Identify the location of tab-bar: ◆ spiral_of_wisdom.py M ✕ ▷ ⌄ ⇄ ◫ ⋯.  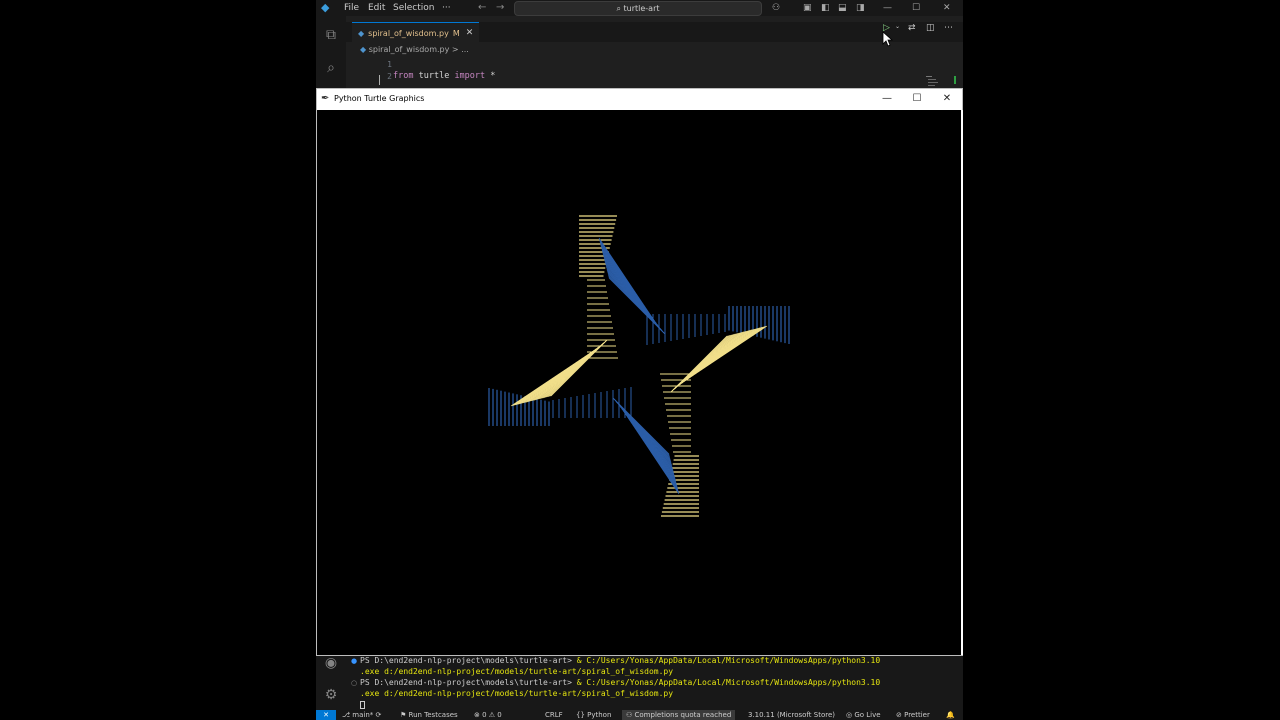
(654, 32).